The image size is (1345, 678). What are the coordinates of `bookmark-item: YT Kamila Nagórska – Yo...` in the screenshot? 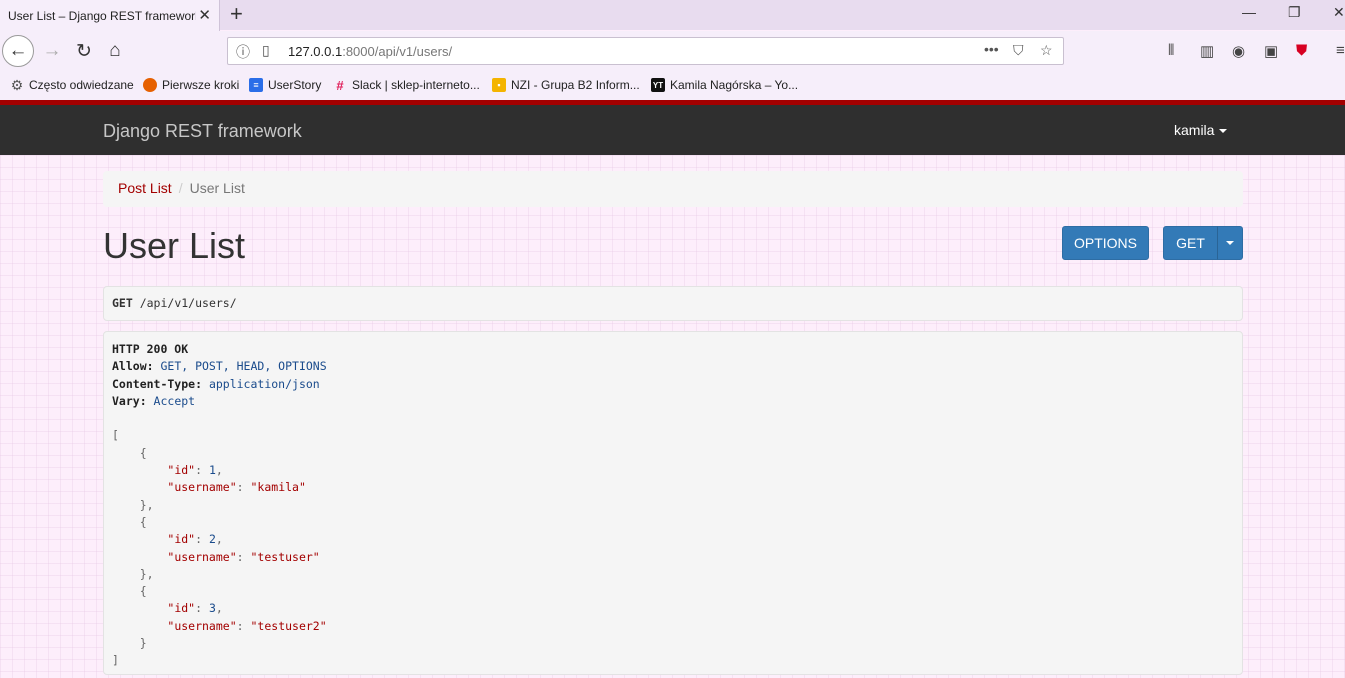 It's located at (724, 85).